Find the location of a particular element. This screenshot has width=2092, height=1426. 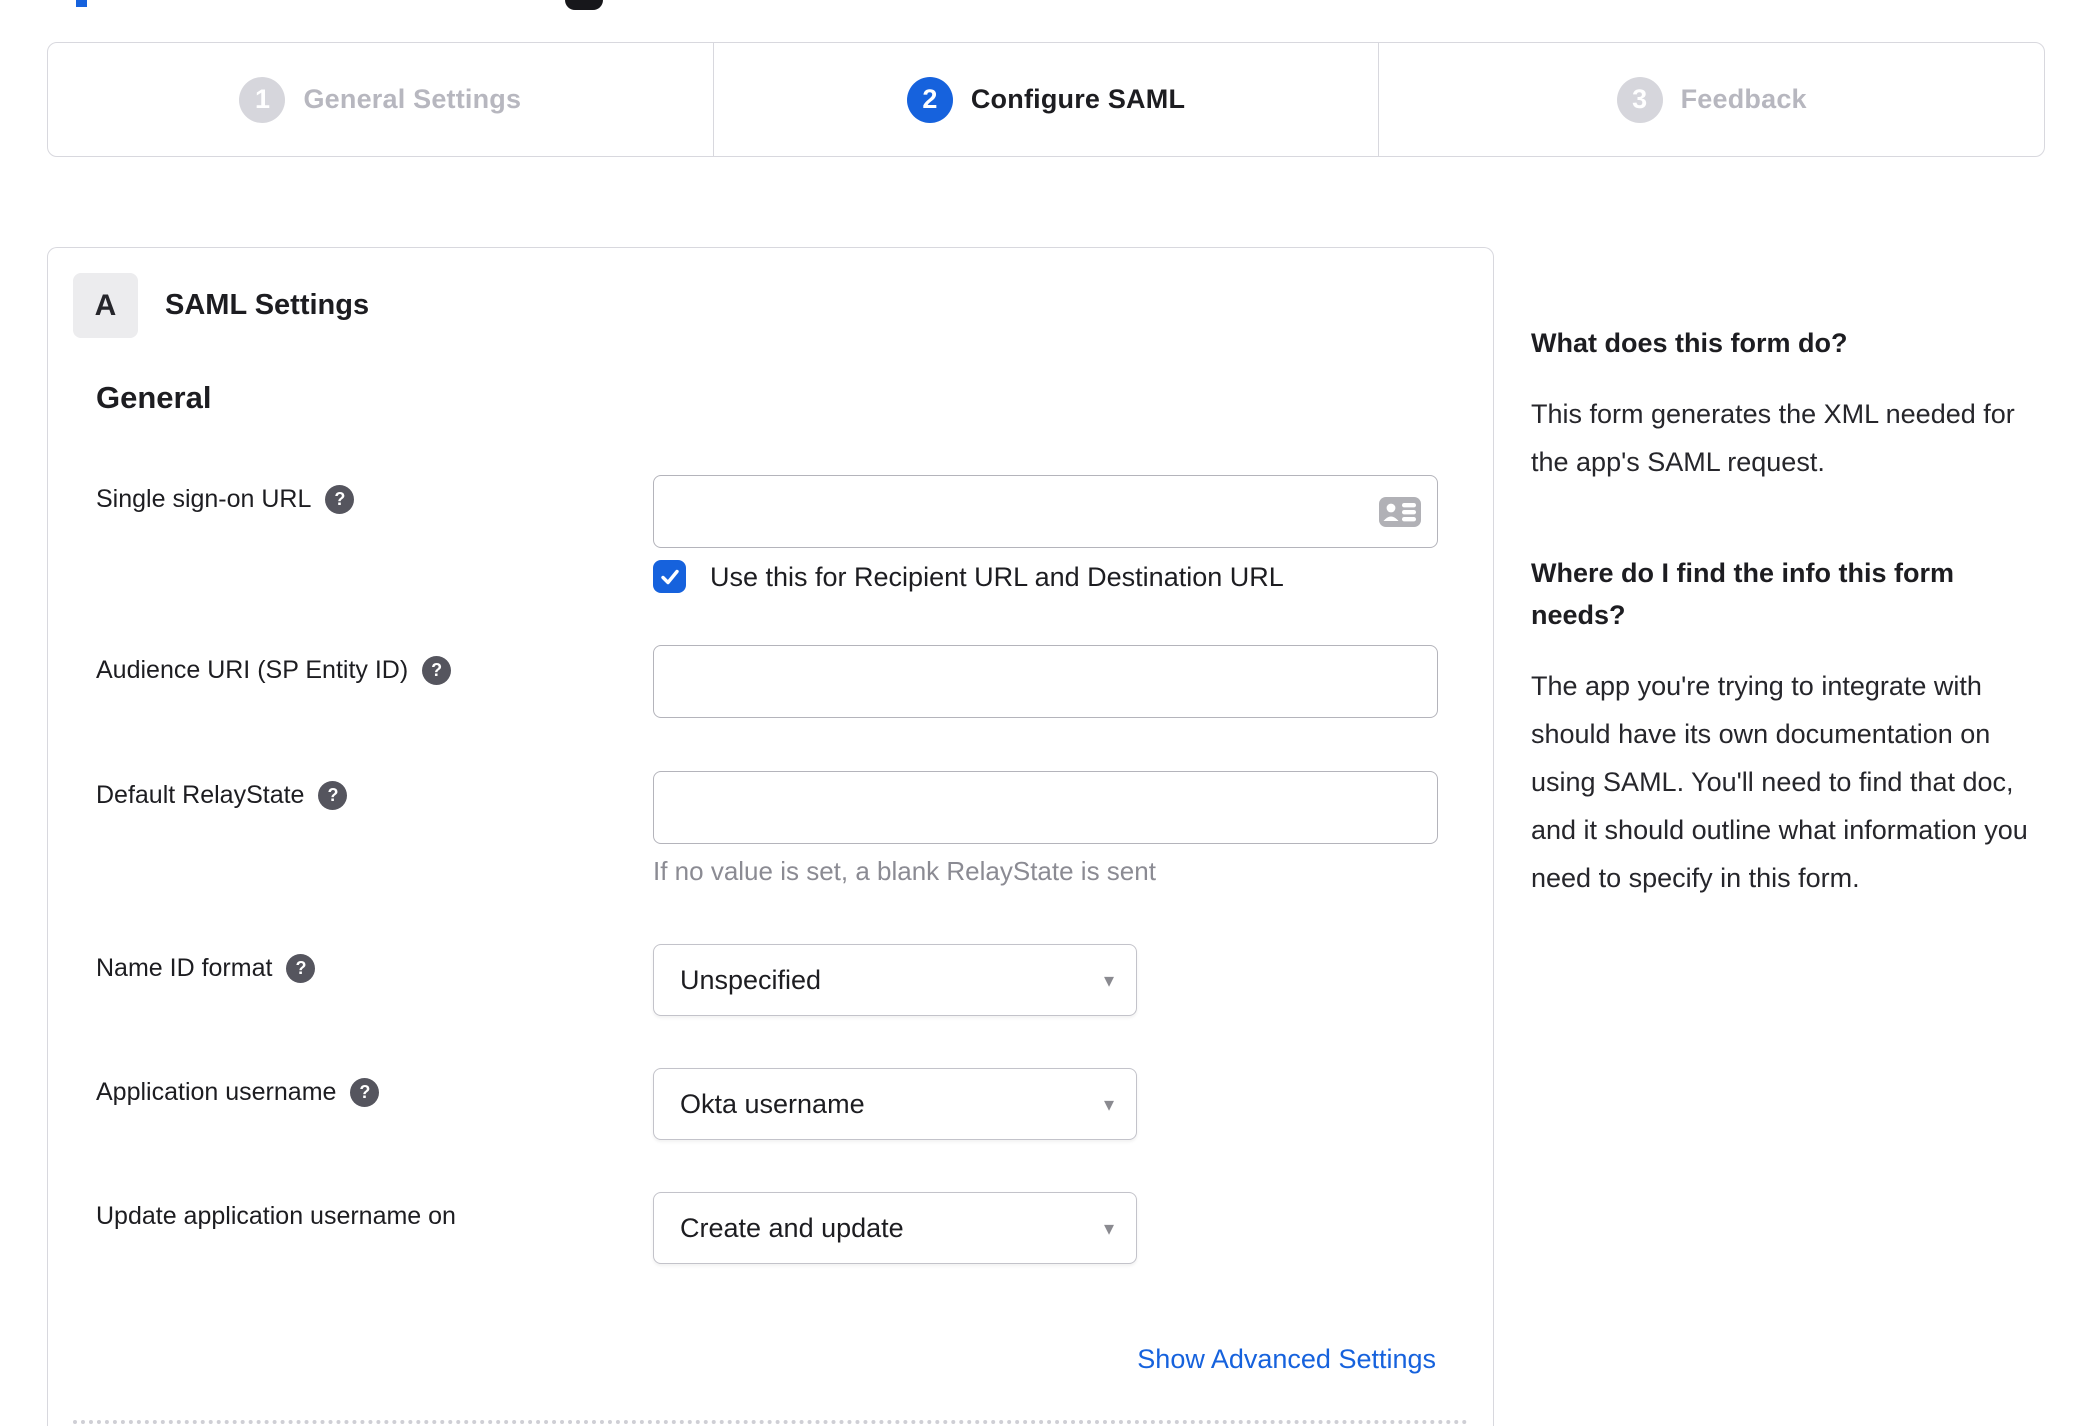

relaystate-label: Default RelayState ? is located at coordinates (222, 795).